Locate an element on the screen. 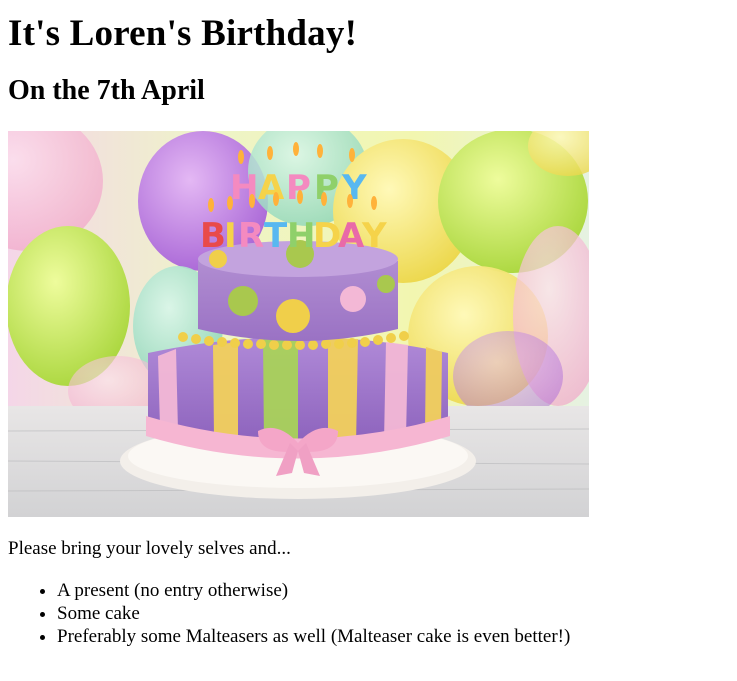  svg-text: H is located at coordinates (301, 236).